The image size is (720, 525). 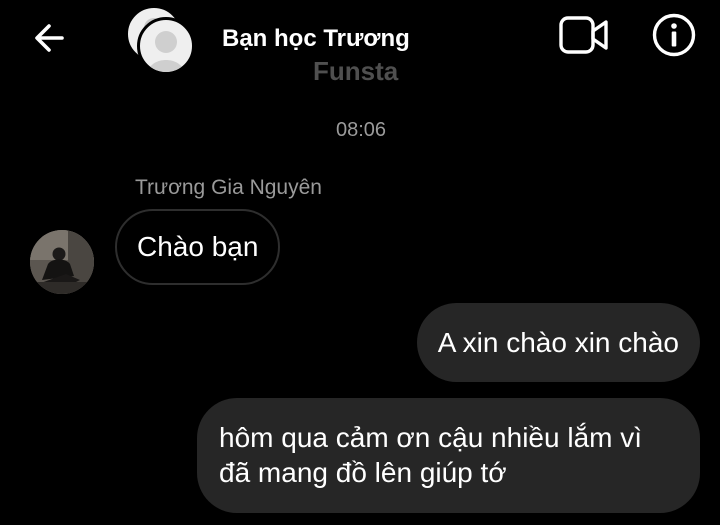 I want to click on message-bubble-outgoing: A xin chào xin chào, so click(x=558, y=342).